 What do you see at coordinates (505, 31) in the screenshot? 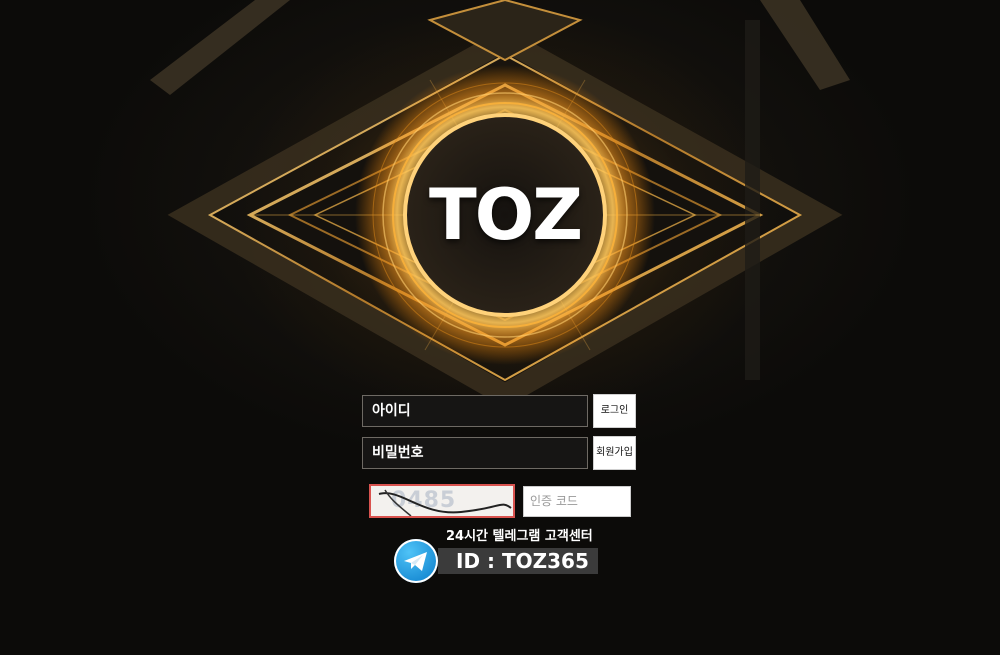
I see `top-triangle` at bounding box center [505, 31].